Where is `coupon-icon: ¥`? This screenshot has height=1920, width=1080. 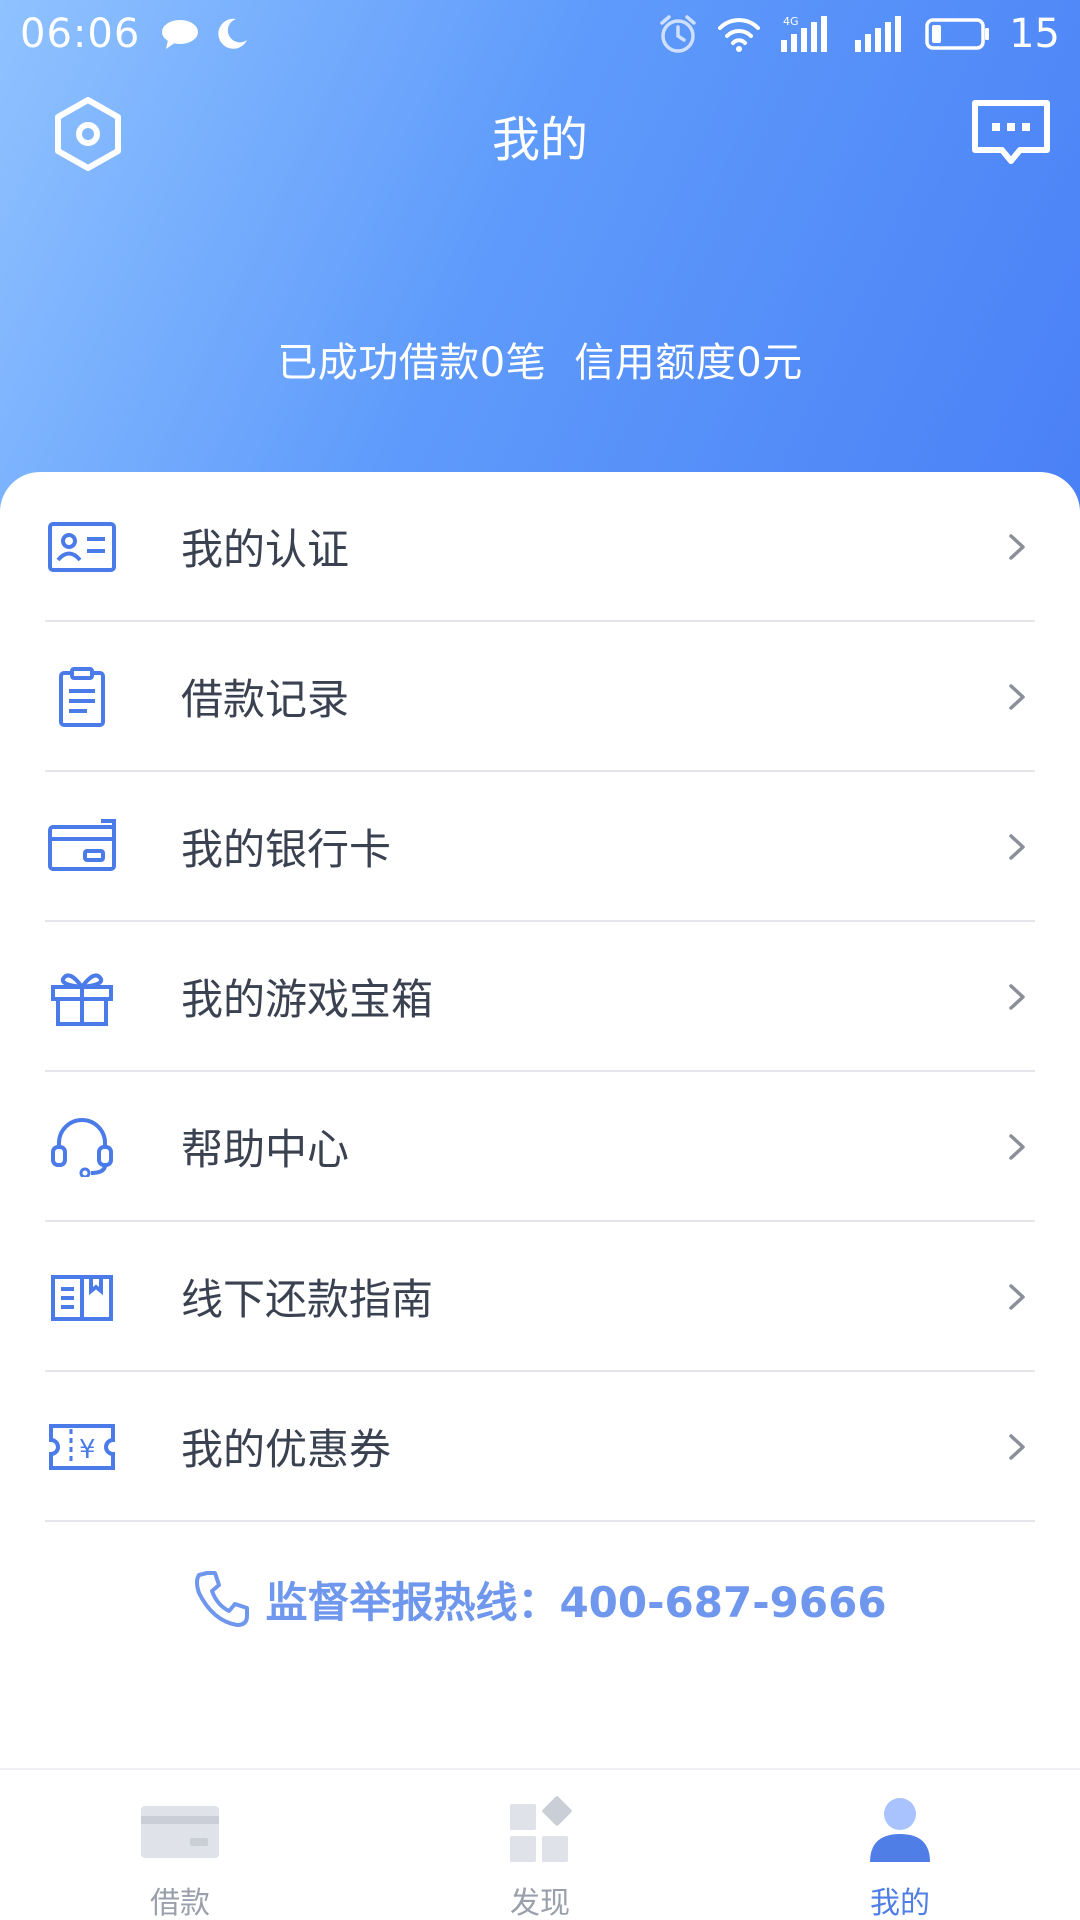 coupon-icon: ¥ is located at coordinates (82, 1447).